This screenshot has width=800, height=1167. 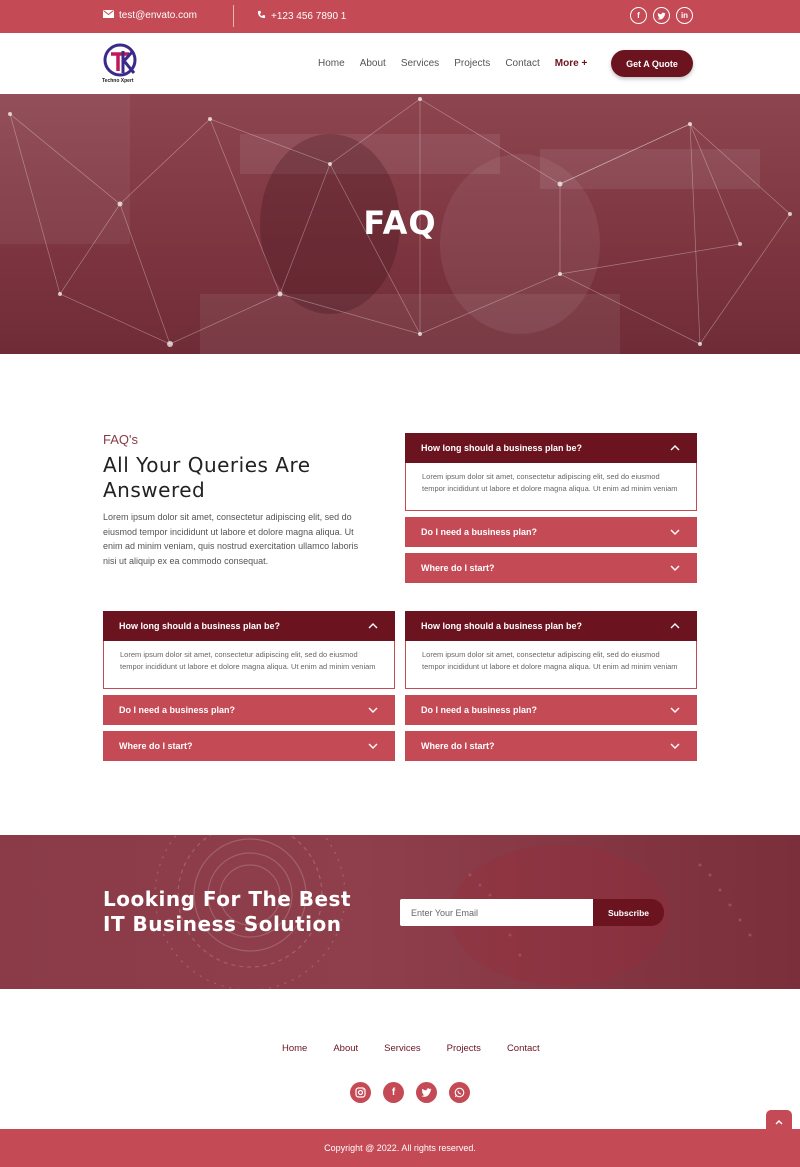 I want to click on nav-item-services: Services, so click(x=420, y=63).